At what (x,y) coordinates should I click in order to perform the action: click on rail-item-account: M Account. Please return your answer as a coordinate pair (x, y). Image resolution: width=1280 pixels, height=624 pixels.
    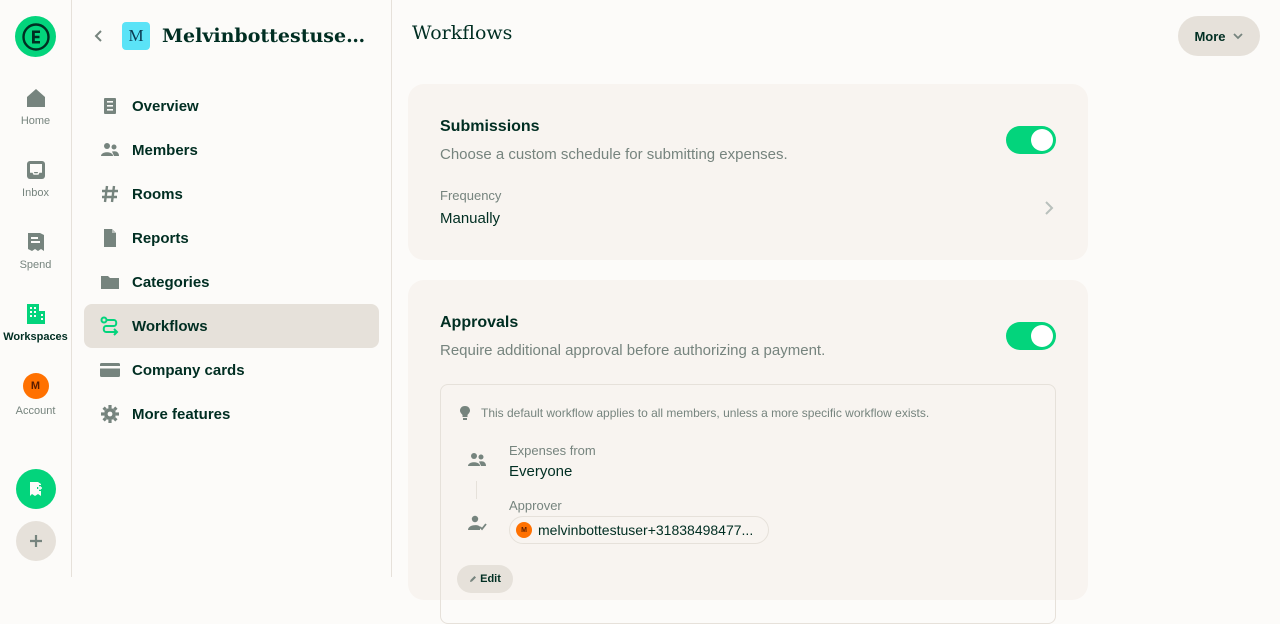
    Looking at the image, I should click on (35, 395).